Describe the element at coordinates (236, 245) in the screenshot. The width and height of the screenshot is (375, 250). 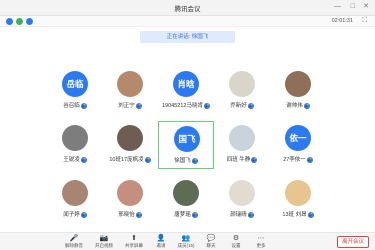
I see `toolbar-label: 设置` at that location.